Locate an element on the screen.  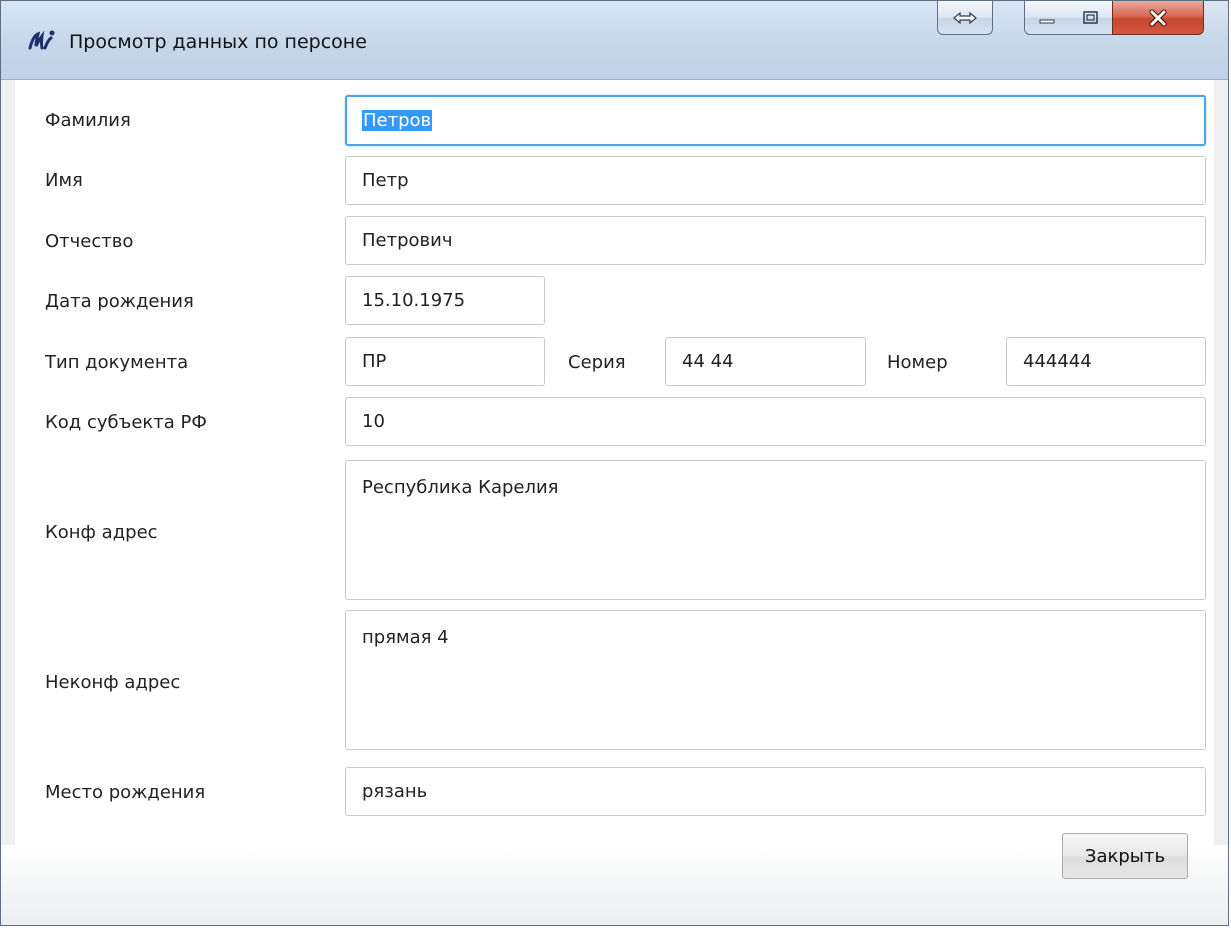
close-button: Закрыть is located at coordinates (1125, 856).